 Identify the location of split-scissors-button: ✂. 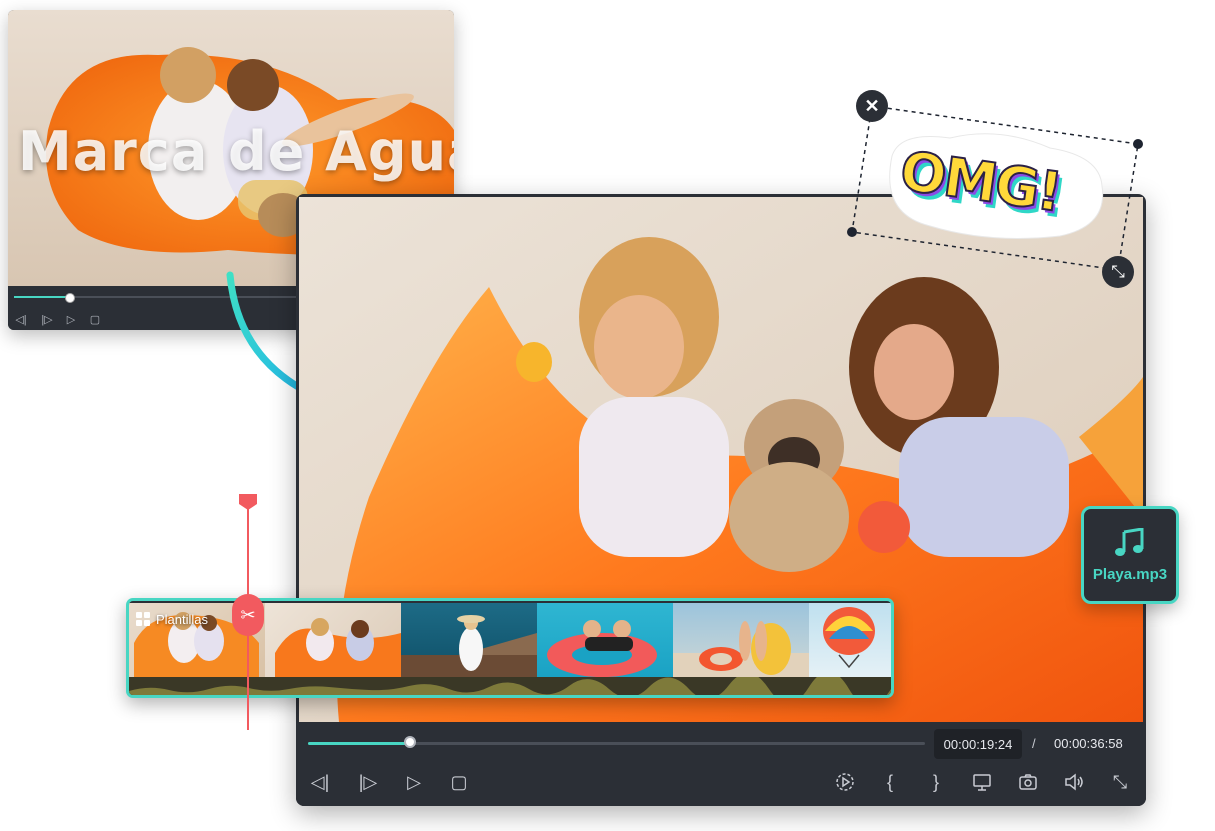
(248, 615).